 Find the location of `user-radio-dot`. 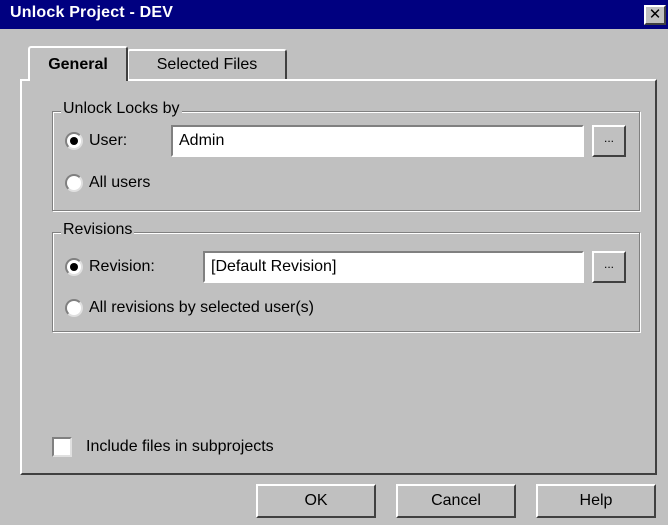

user-radio-dot is located at coordinates (74, 141).